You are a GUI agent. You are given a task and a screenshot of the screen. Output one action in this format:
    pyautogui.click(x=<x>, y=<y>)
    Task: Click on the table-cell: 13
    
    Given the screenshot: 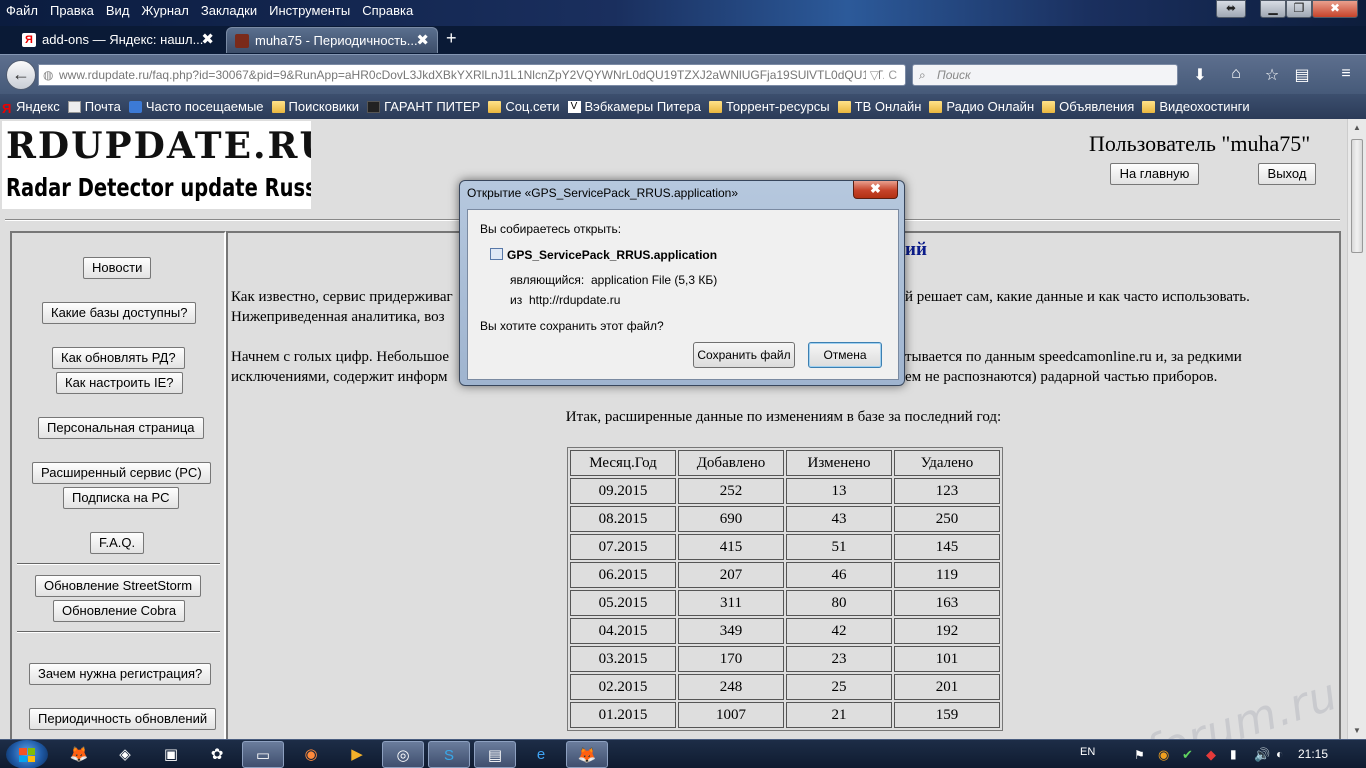 What is the action you would take?
    pyautogui.click(x=839, y=491)
    